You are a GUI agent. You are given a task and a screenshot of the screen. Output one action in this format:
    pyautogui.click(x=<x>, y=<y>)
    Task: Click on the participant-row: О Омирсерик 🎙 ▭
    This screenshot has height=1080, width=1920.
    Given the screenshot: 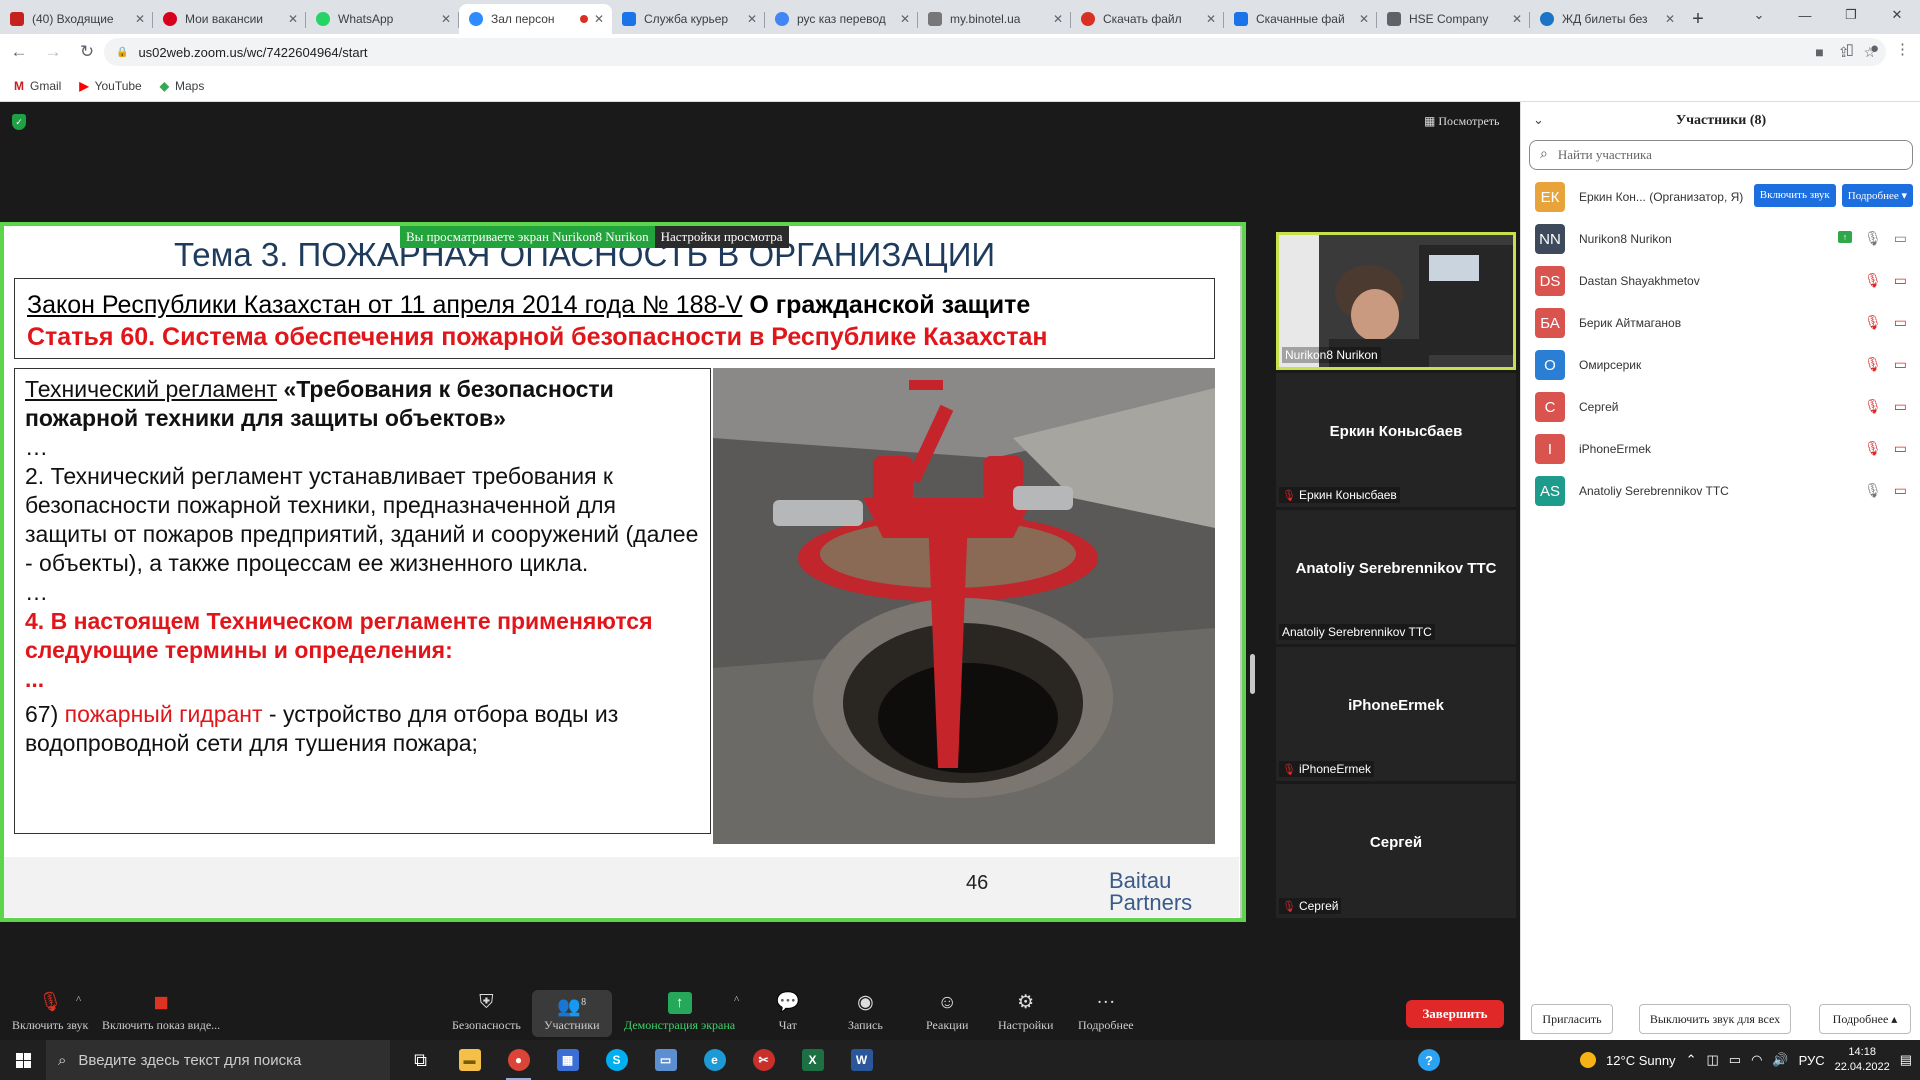 What is the action you would take?
    pyautogui.click(x=1720, y=365)
    